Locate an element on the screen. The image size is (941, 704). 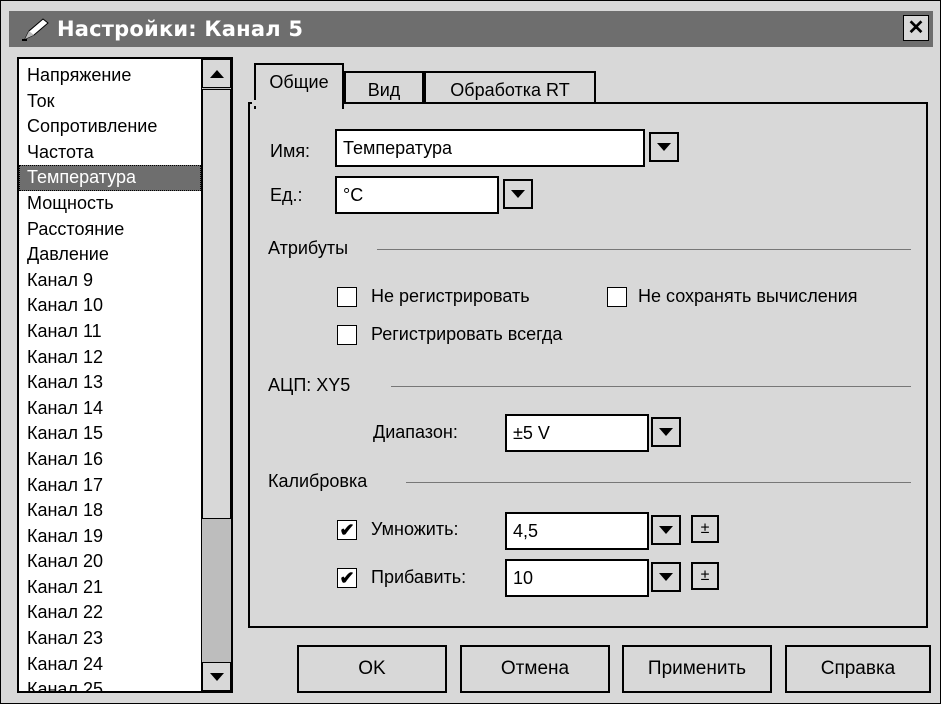
list-item: Давление is located at coordinates (110, 255).